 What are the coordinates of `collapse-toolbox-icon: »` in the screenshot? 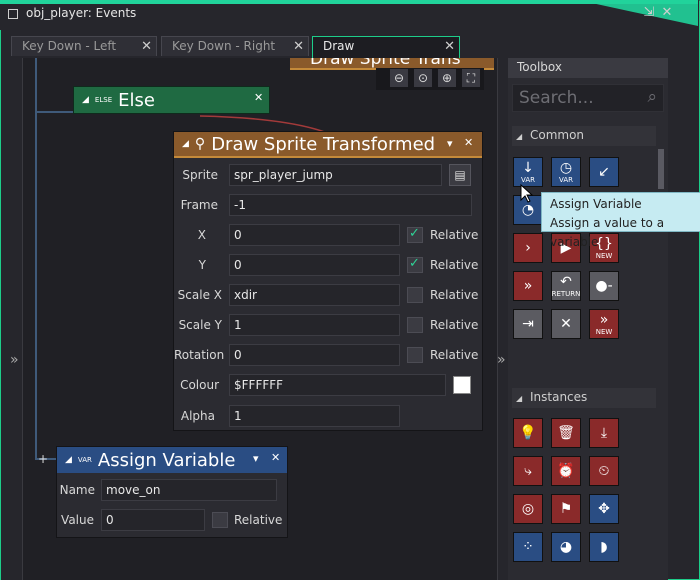 It's located at (501, 360).